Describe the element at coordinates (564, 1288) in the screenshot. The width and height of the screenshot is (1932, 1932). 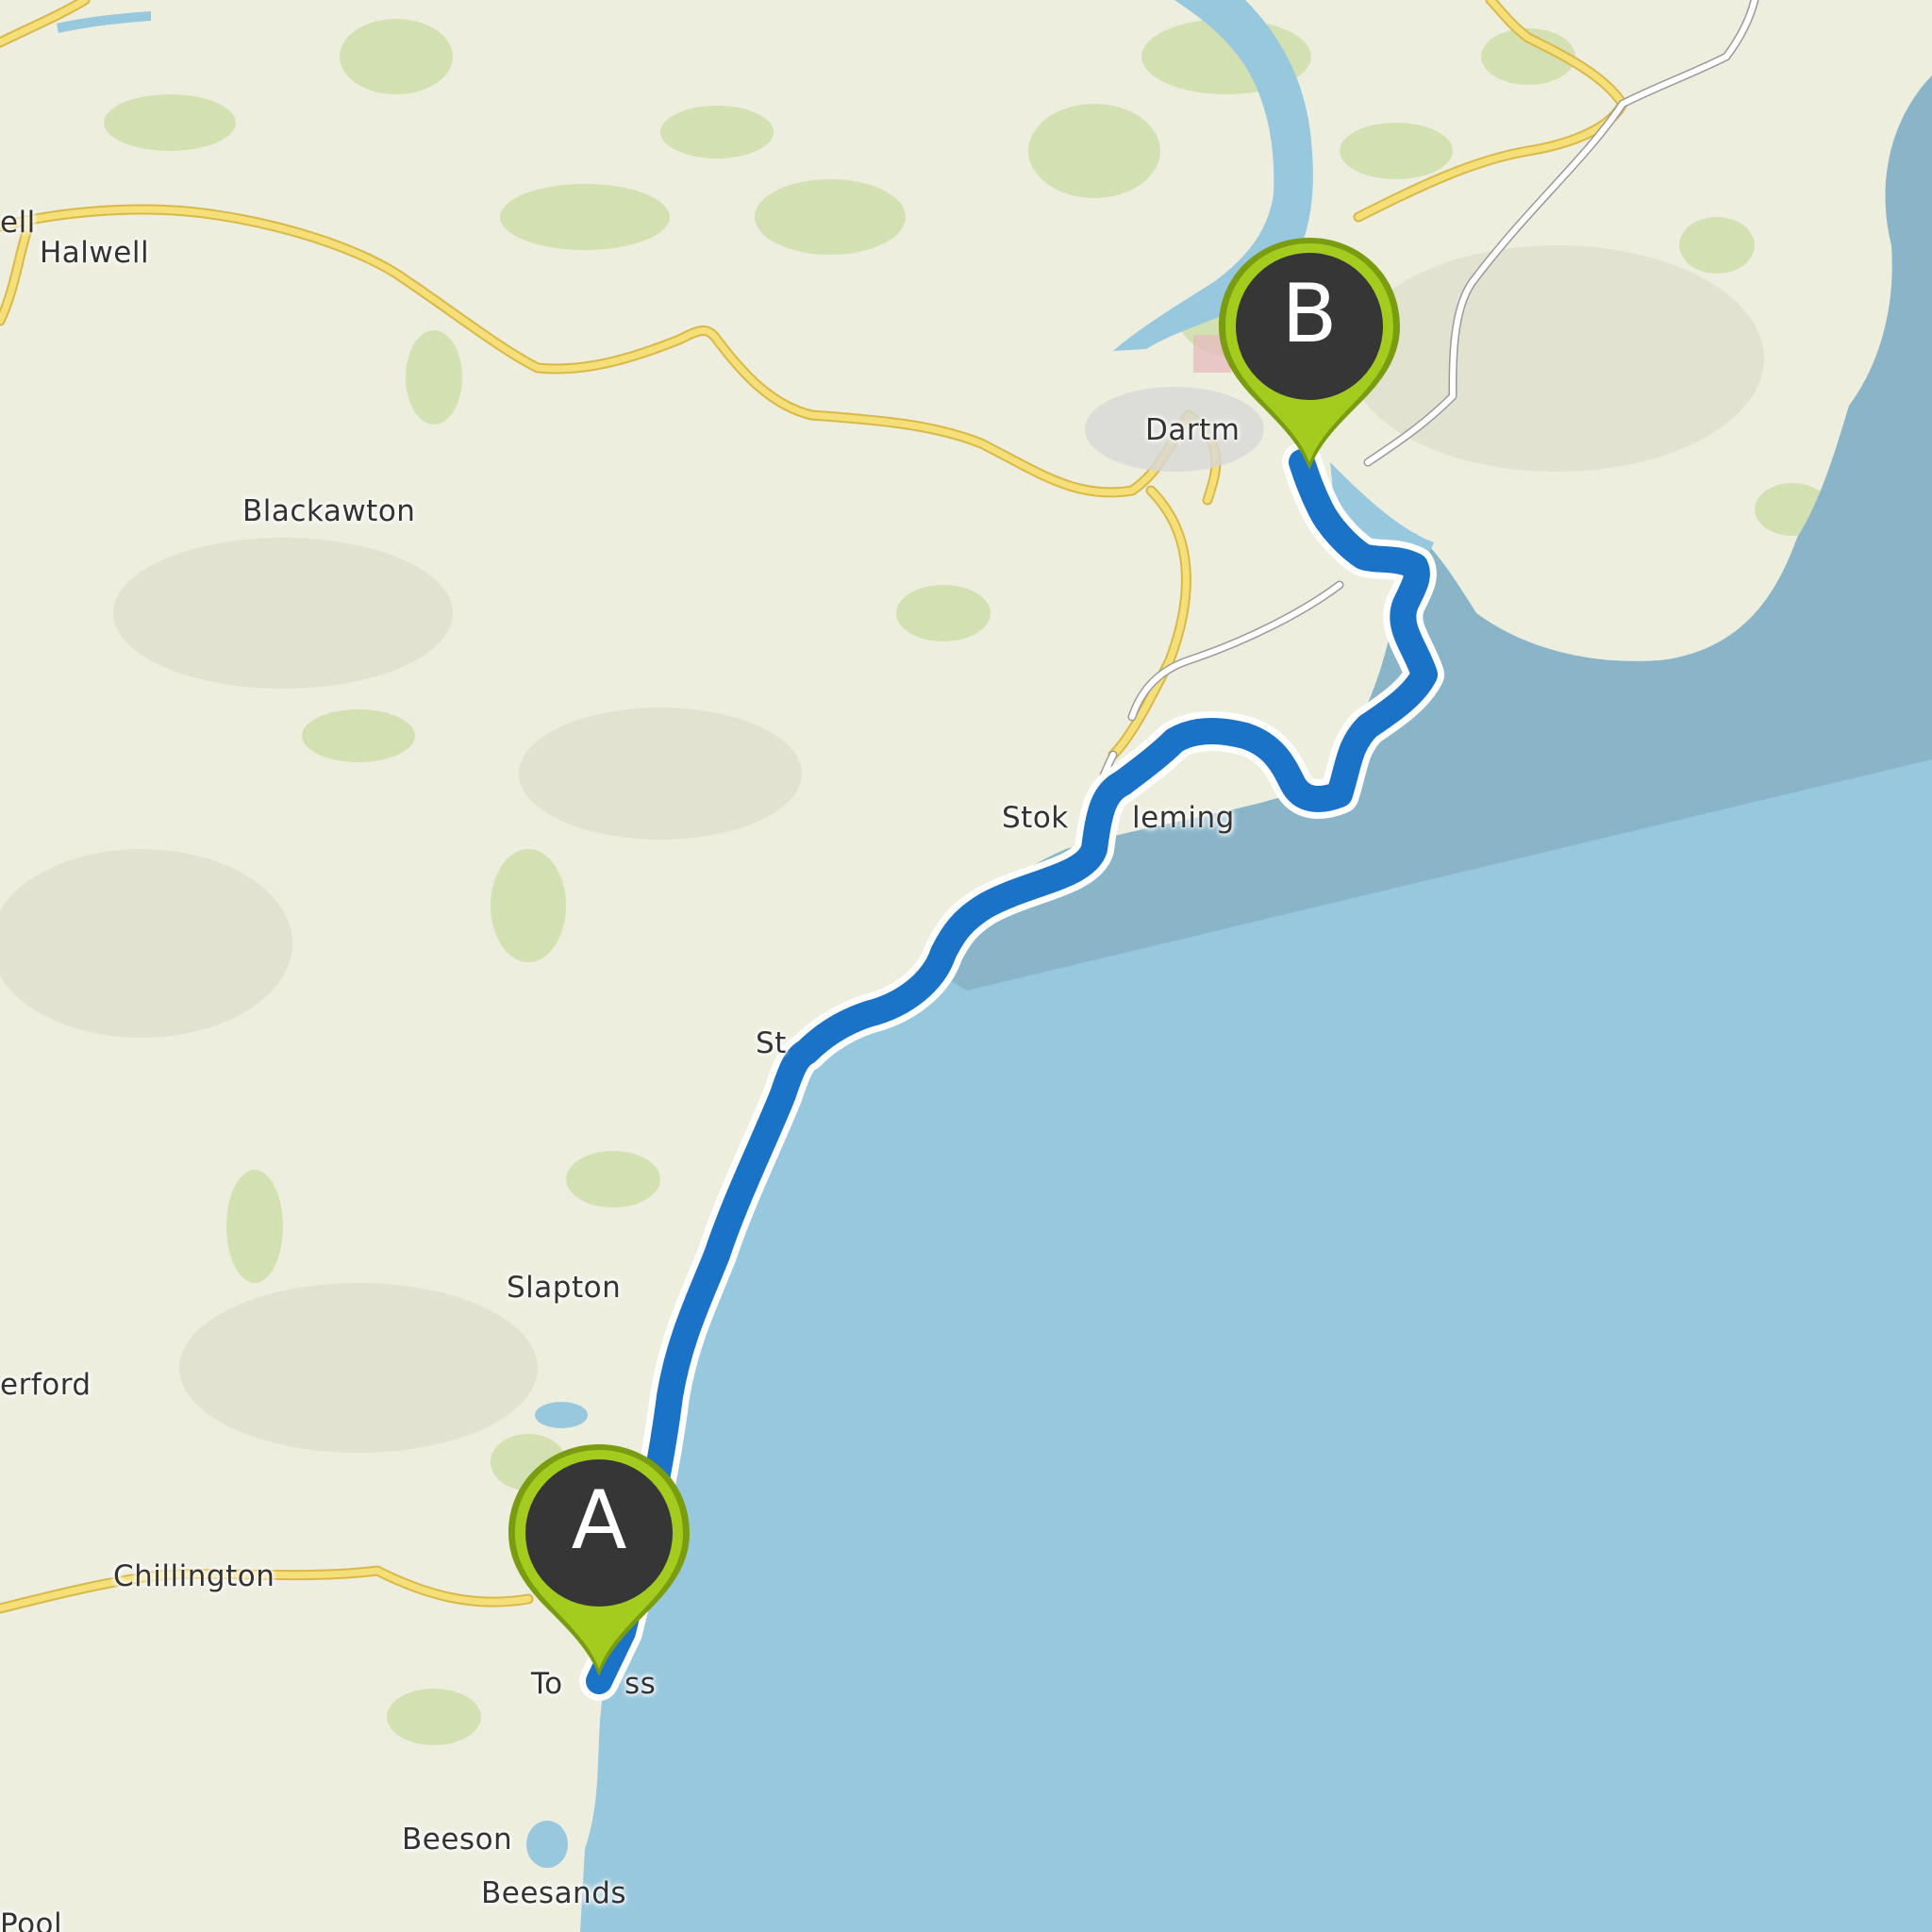
I see `place-label-slapton: Slapton` at that location.